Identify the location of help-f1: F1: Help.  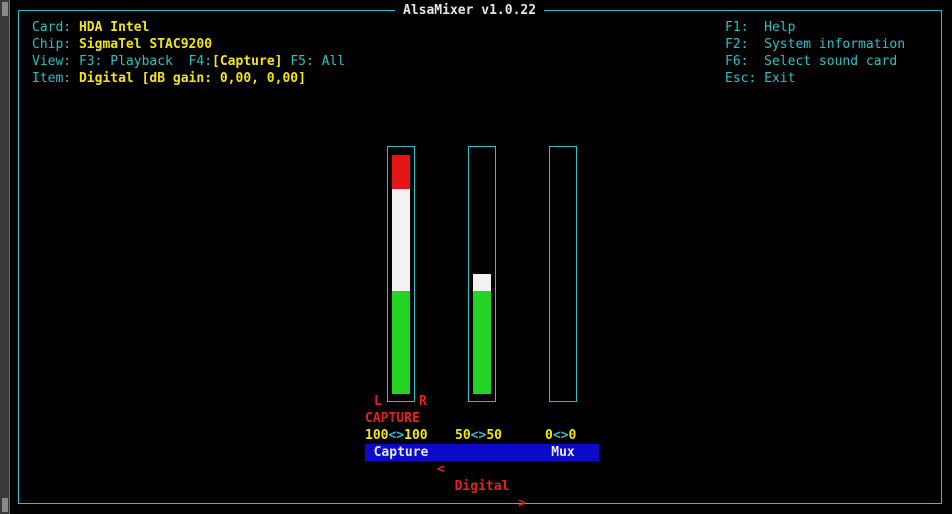
(760, 27).